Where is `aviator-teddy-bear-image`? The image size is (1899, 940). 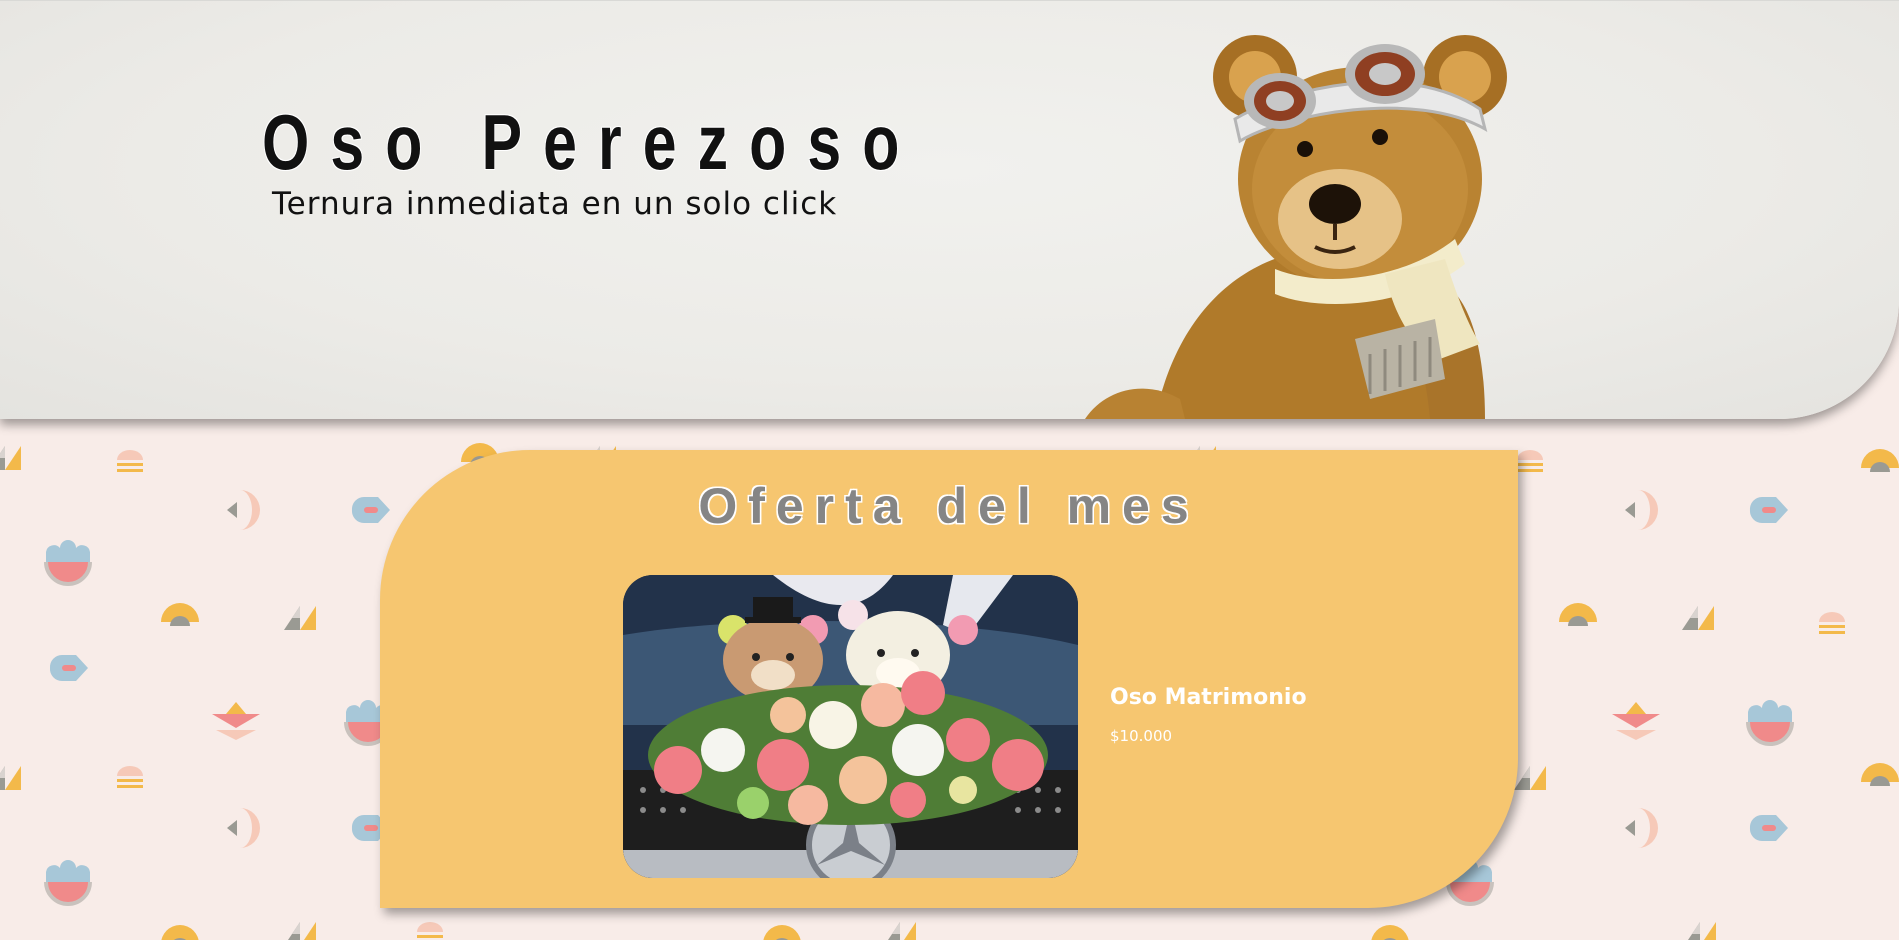
aviator-teddy-bear-image is located at coordinates (1296, 227).